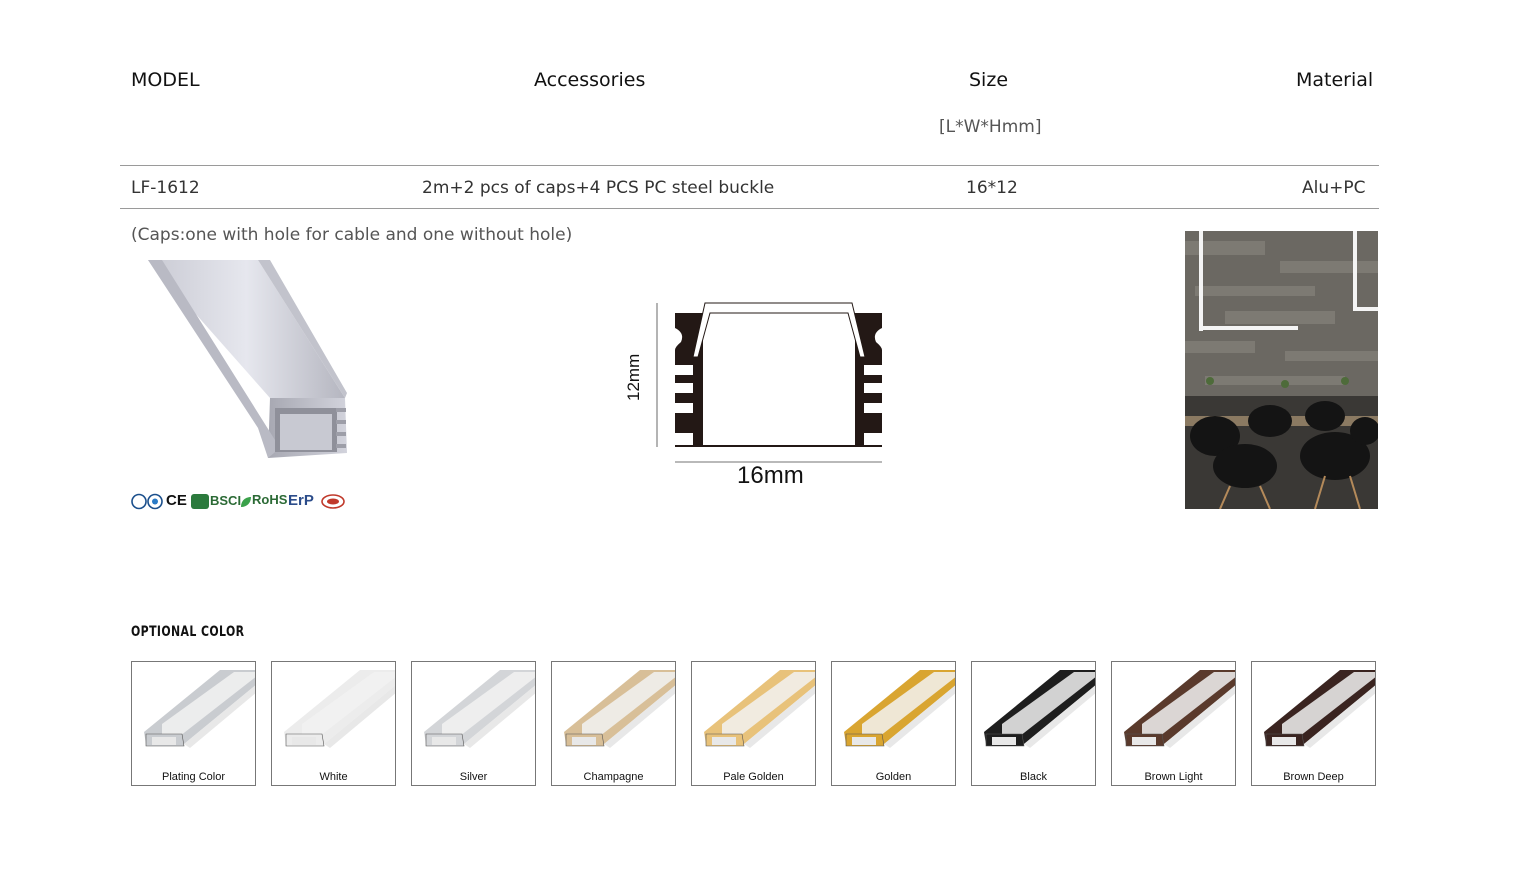  I want to click on row-size: 16*12, so click(992, 188).